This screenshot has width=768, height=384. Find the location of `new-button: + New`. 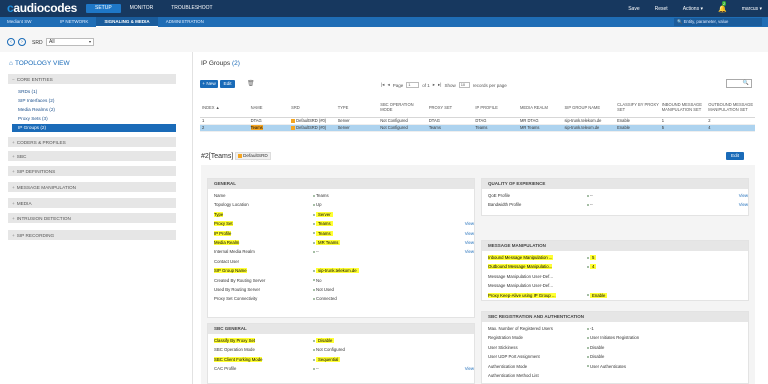

new-button: + New is located at coordinates (209, 84).